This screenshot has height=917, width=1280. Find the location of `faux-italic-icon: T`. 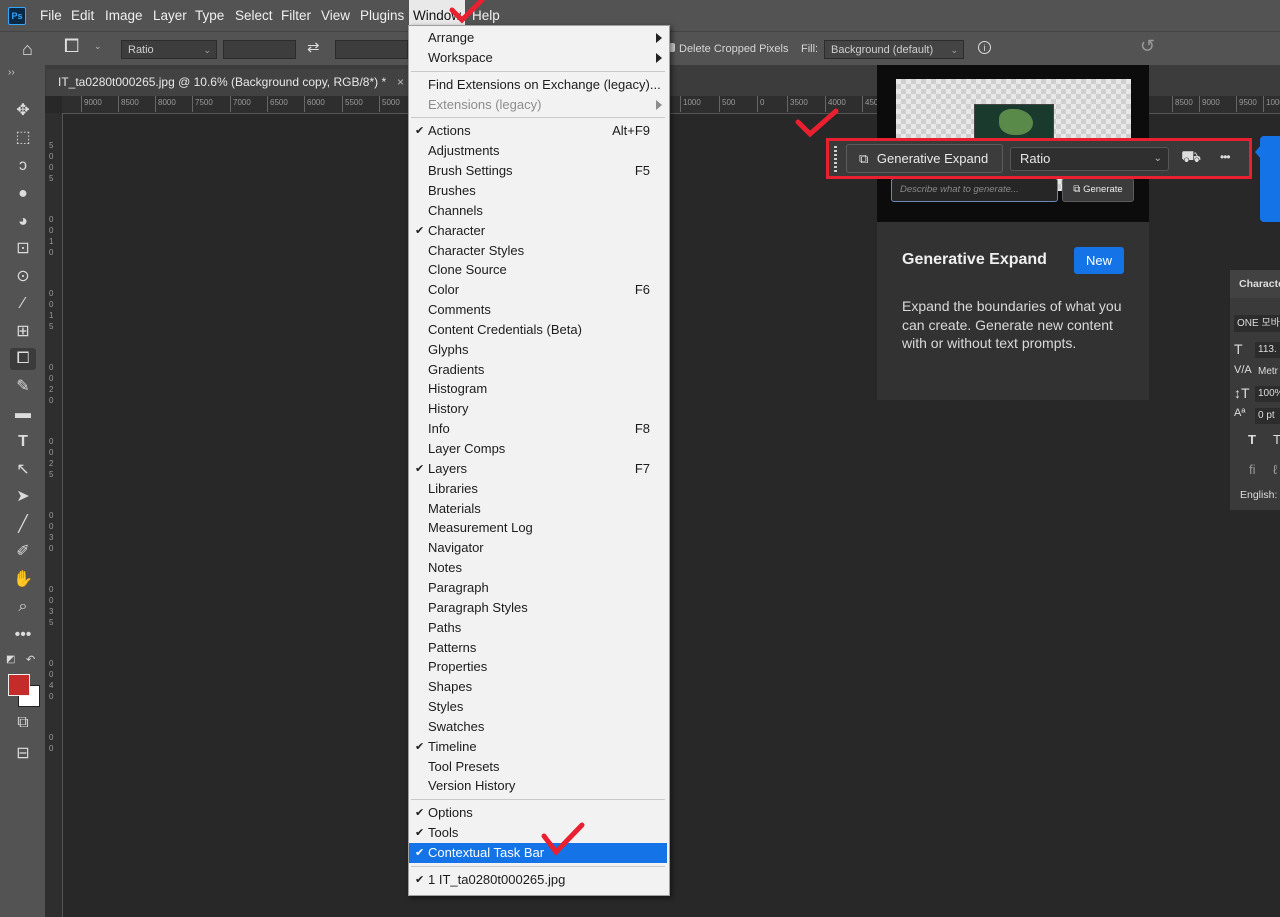

faux-italic-icon: T is located at coordinates (1276, 439).